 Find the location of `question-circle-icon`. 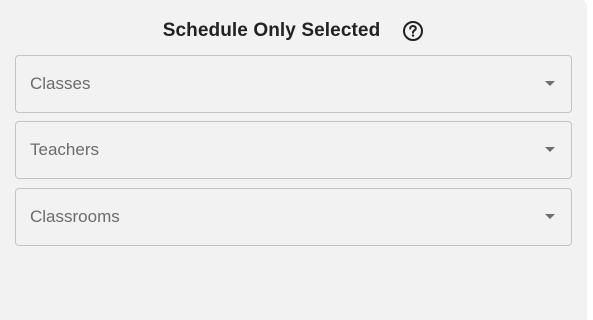

question-circle-icon is located at coordinates (413, 31).